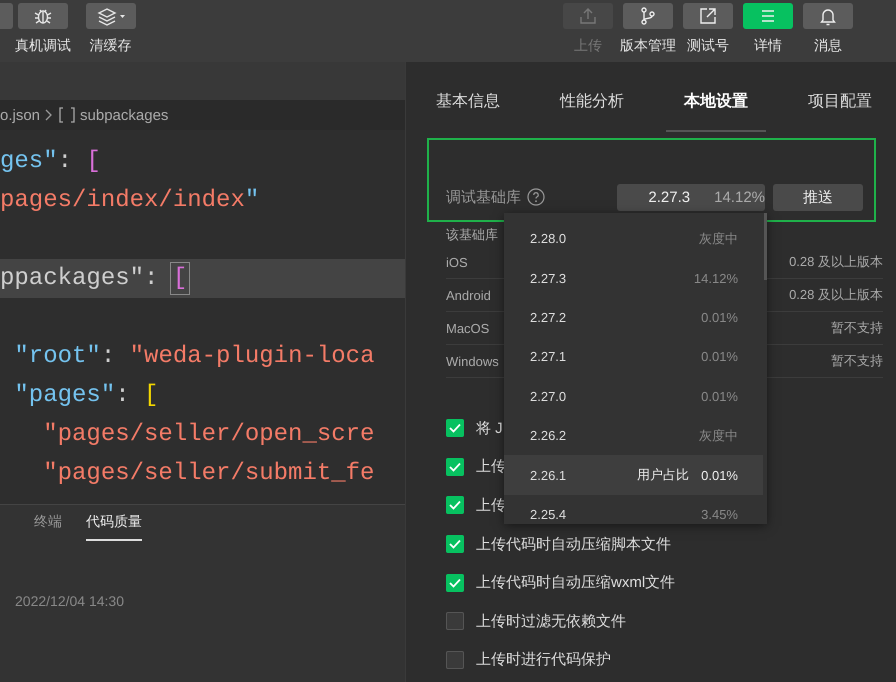  What do you see at coordinates (633, 278) in the screenshot?
I see `dropdown-option: 2.27.3 14.12%` at bounding box center [633, 278].